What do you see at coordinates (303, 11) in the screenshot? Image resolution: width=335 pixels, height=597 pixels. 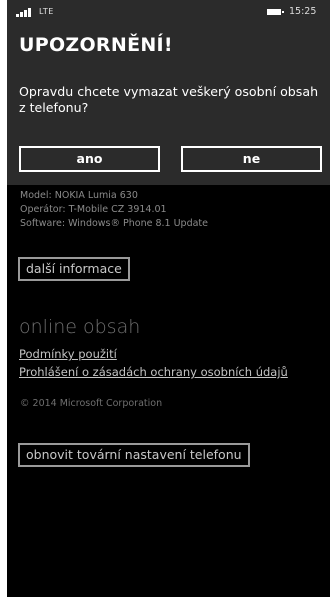 I see `clock: 15:25` at bounding box center [303, 11].